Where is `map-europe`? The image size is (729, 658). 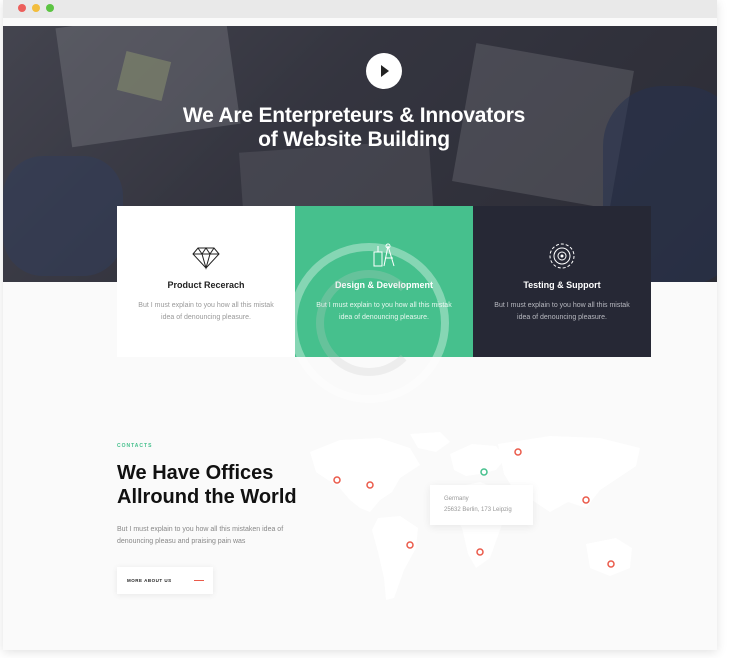 map-europe is located at coordinates (478, 460).